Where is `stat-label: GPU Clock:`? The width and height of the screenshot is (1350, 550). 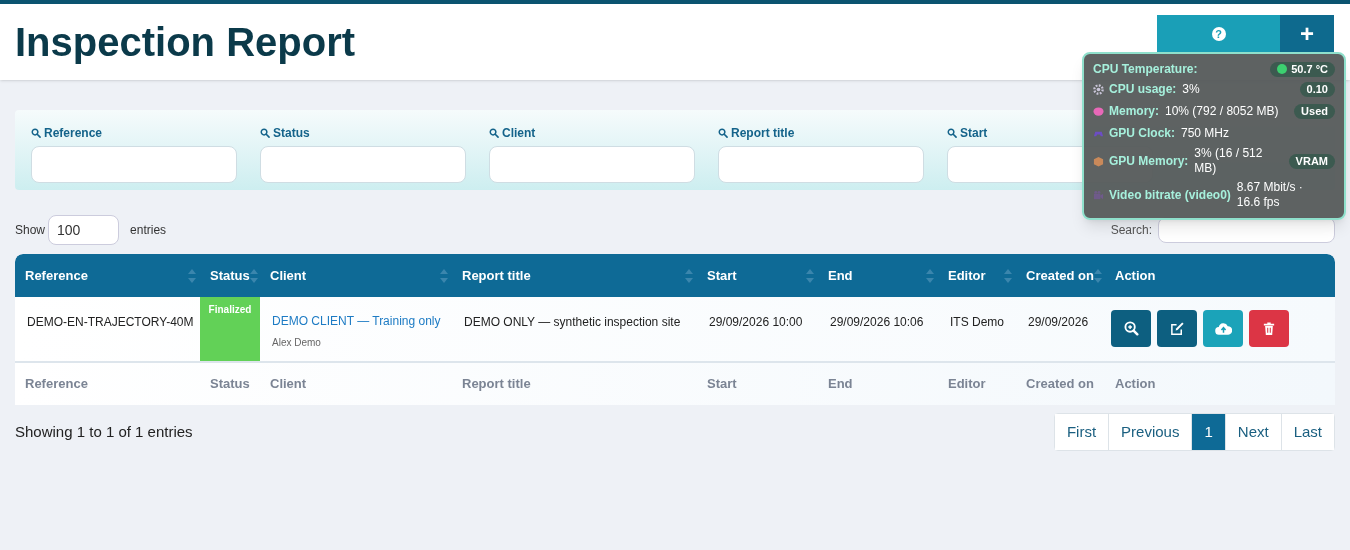 stat-label: GPU Clock: is located at coordinates (1142, 133).